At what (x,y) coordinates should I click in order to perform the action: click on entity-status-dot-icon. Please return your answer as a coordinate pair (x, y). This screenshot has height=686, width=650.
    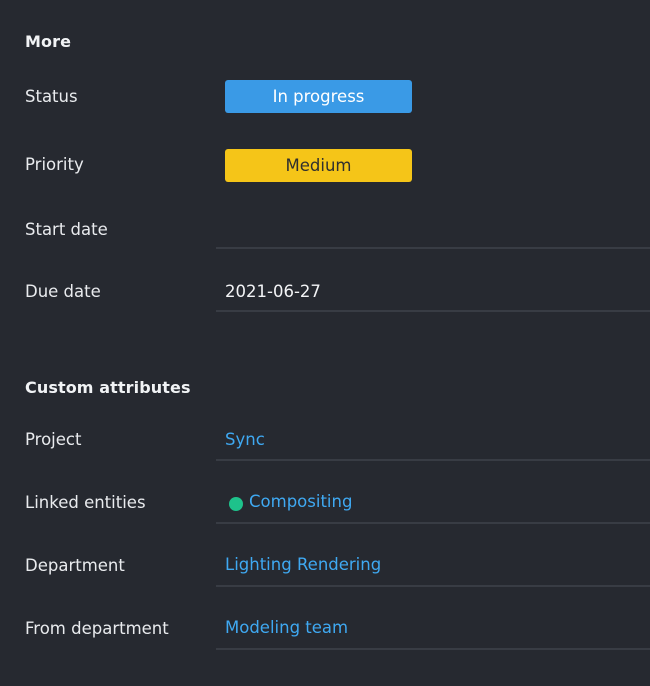
    Looking at the image, I should click on (236, 504).